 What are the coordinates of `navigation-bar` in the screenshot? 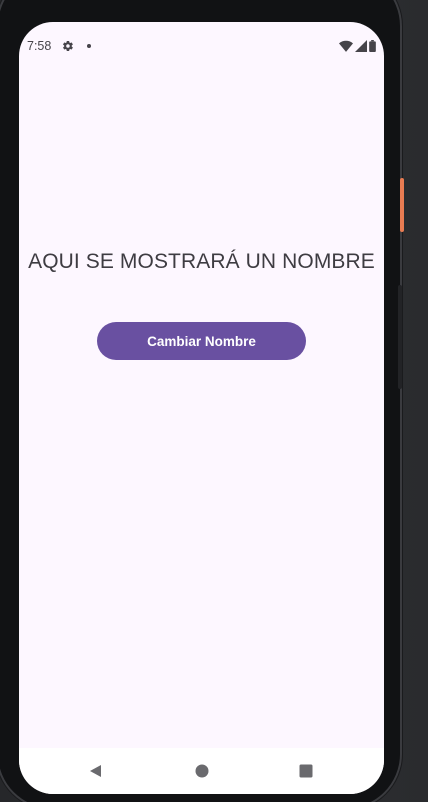 It's located at (201, 771).